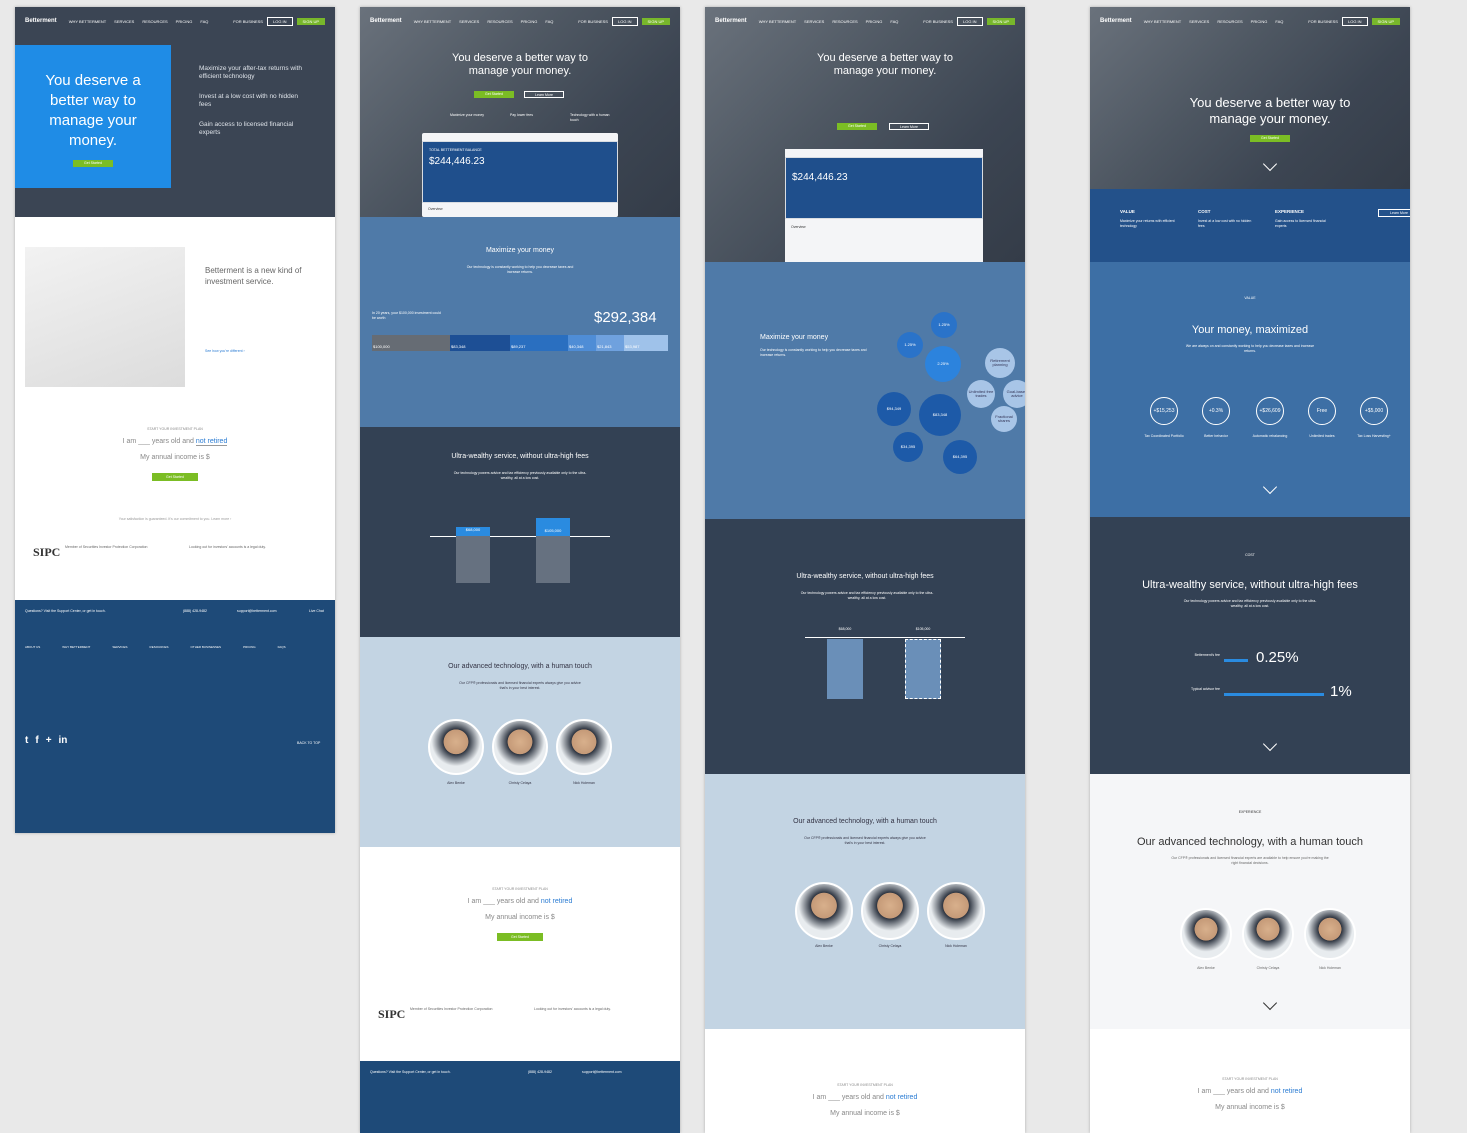  What do you see at coordinates (553, 527) in the screenshot?
I see `fee-value-2: $105,000` at bounding box center [553, 527].